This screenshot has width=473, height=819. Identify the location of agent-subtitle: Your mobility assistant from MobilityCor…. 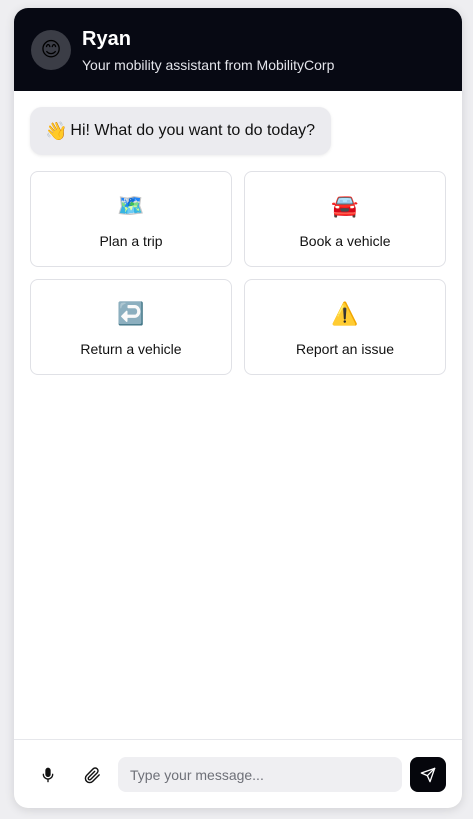
(208, 65).